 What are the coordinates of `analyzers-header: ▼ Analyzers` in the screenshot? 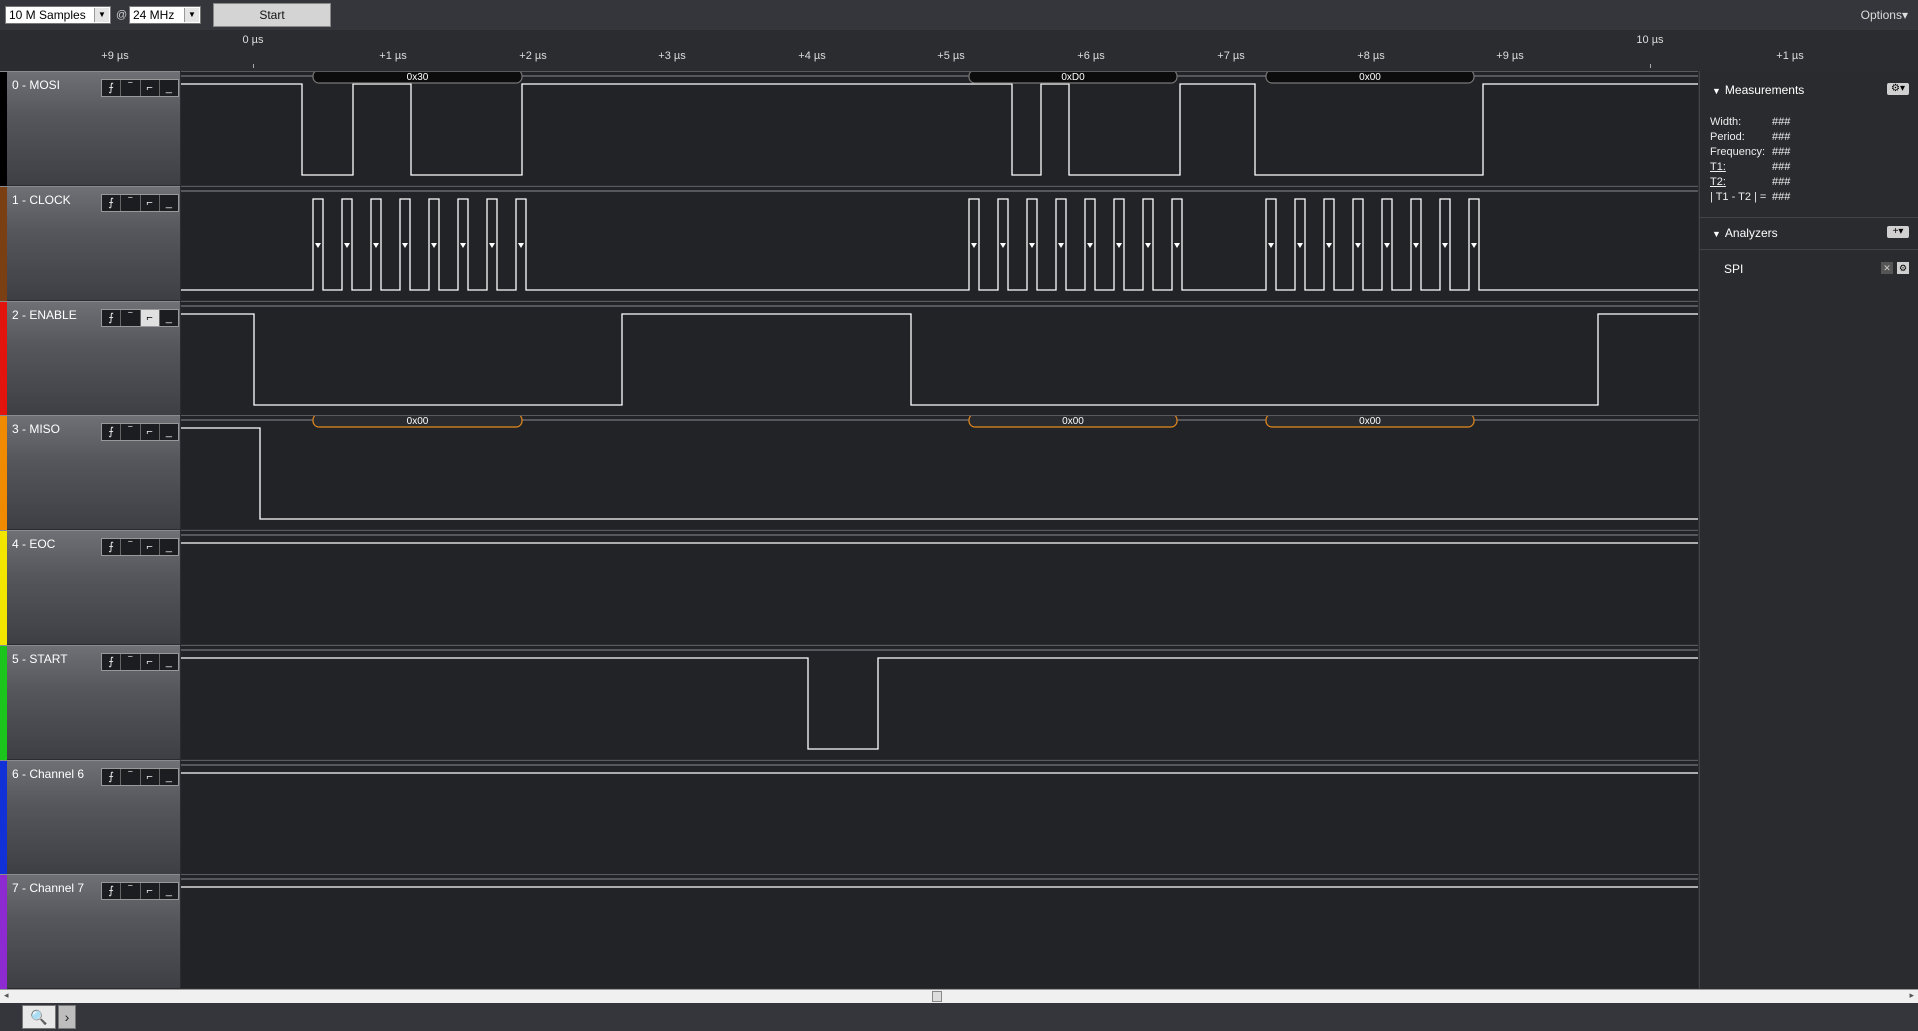 It's located at (1745, 233).